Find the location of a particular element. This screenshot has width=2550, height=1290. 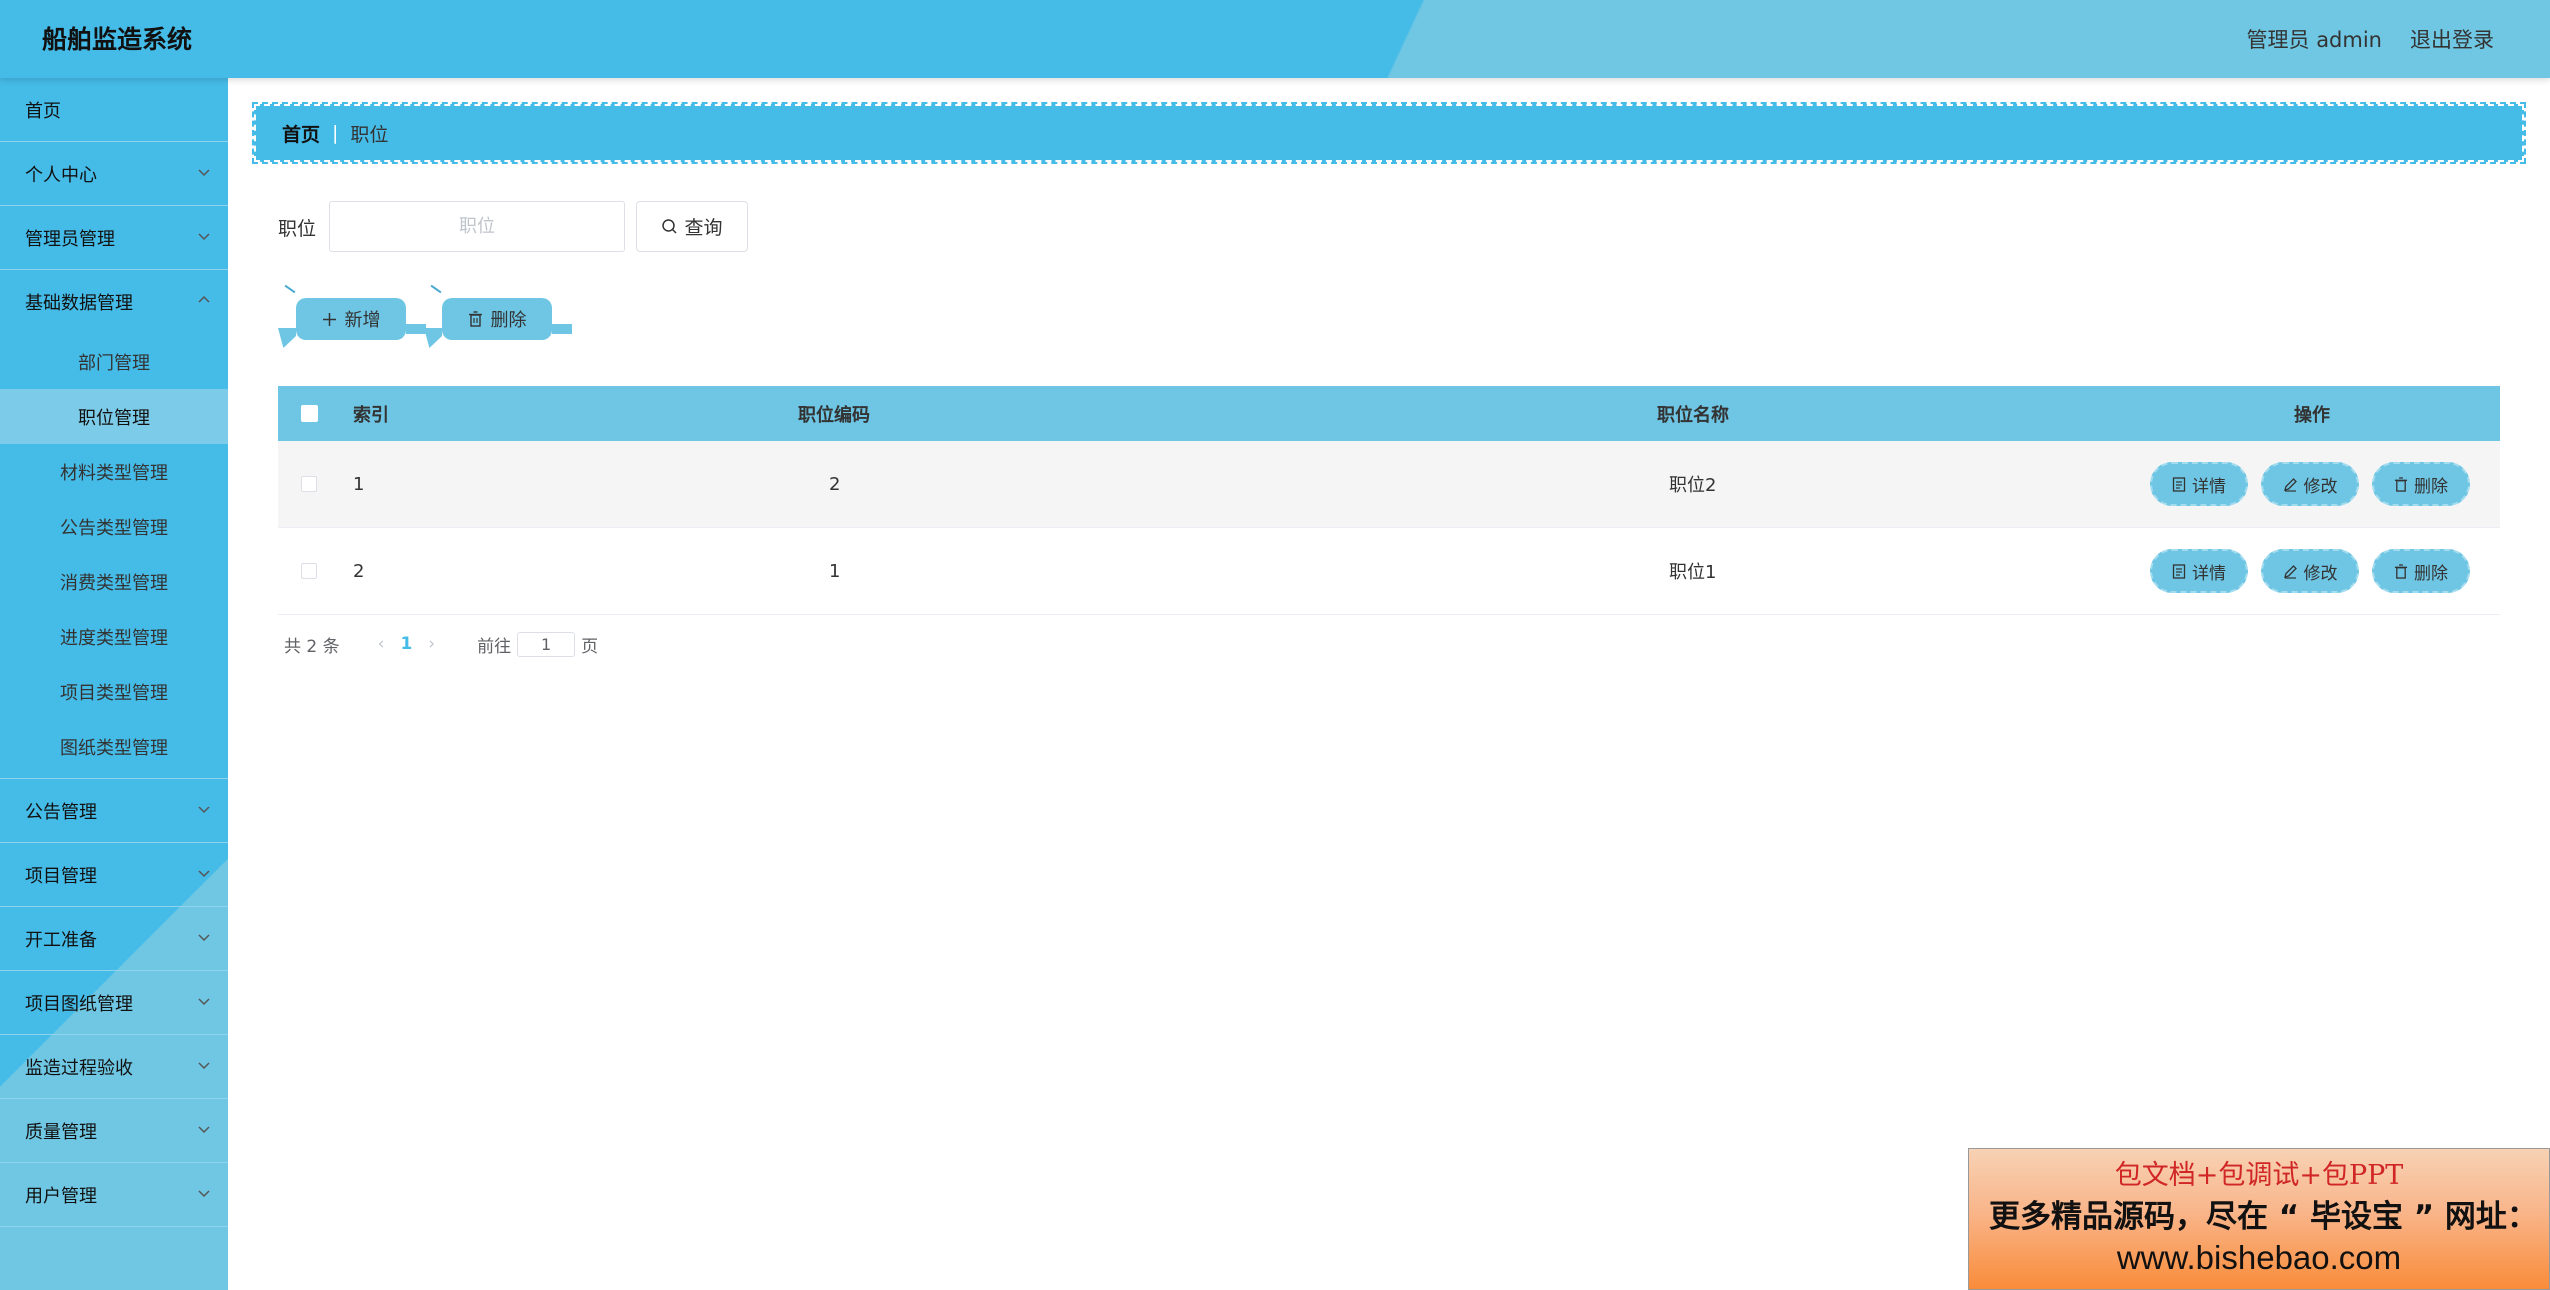

logout-link: 退出登录 is located at coordinates (2452, 39).